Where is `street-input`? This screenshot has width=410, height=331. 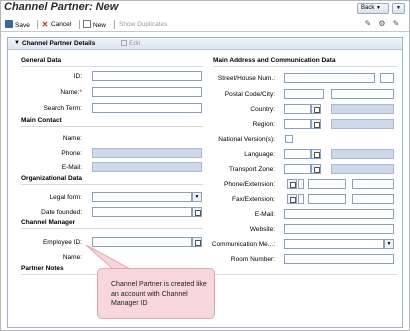 street-input is located at coordinates (329, 78).